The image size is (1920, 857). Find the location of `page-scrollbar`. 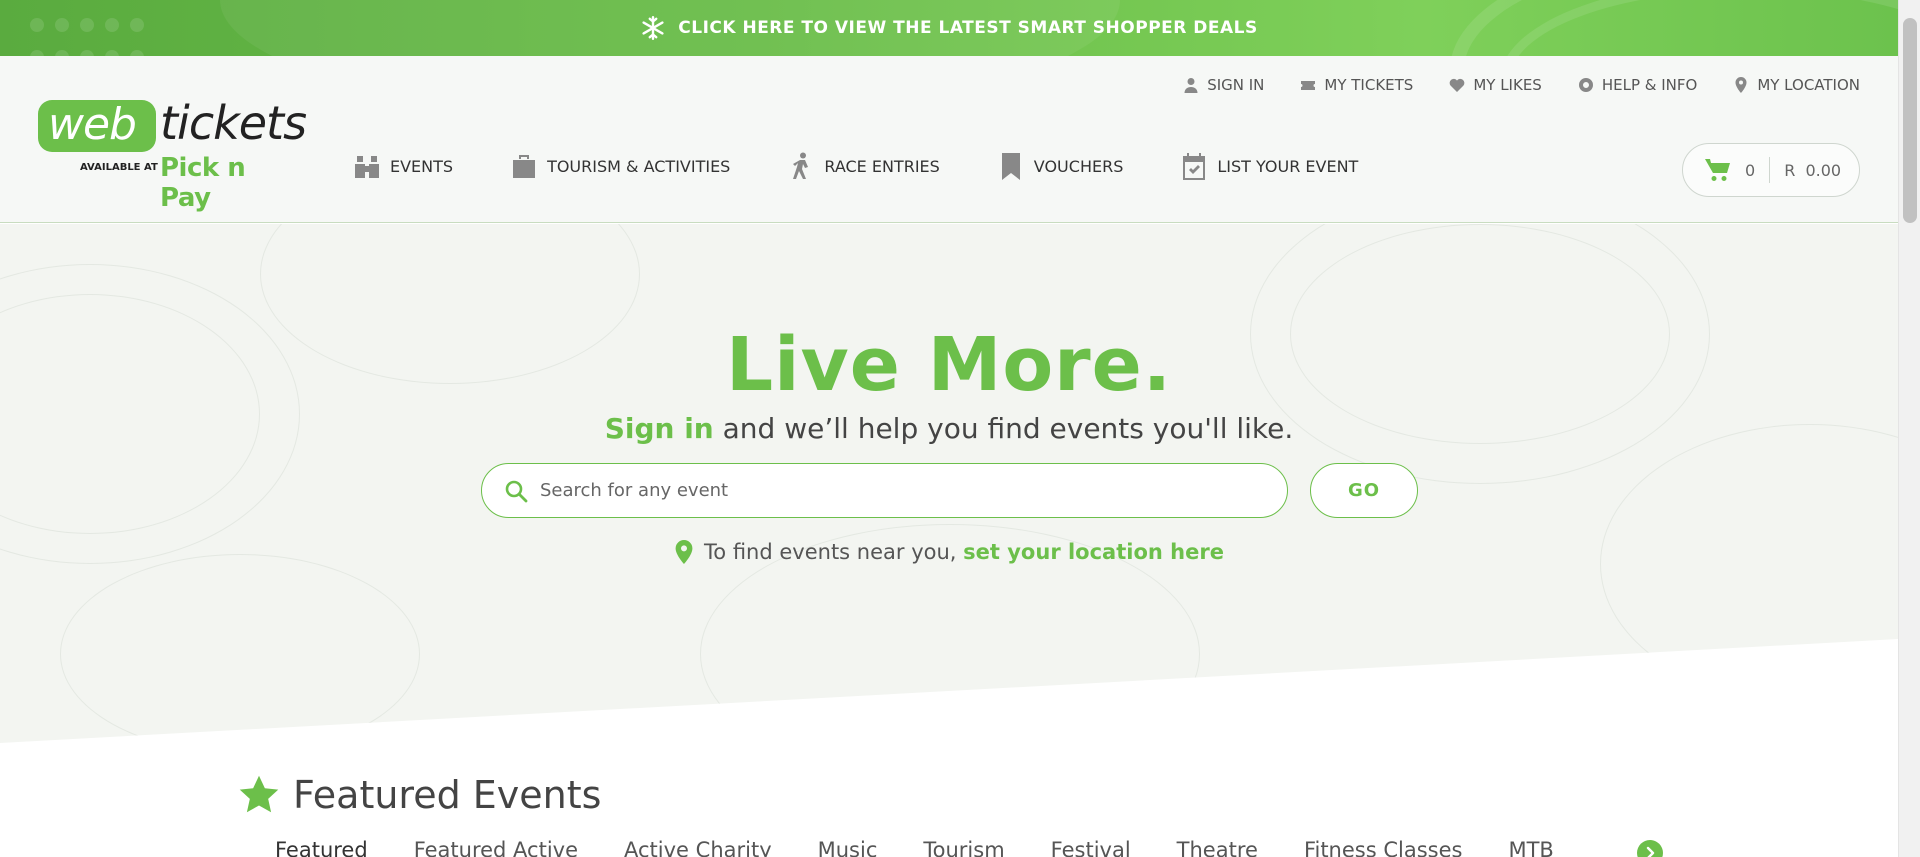

page-scrollbar is located at coordinates (1909, 428).